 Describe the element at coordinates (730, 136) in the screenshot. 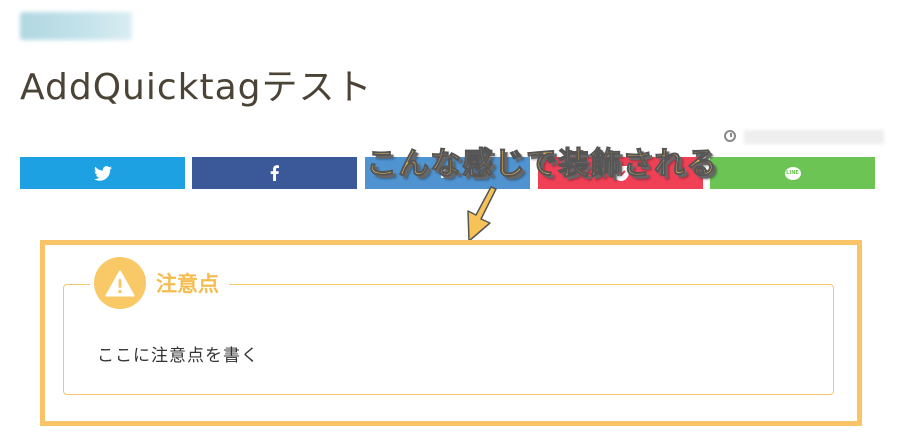

I see `clock-icon` at that location.